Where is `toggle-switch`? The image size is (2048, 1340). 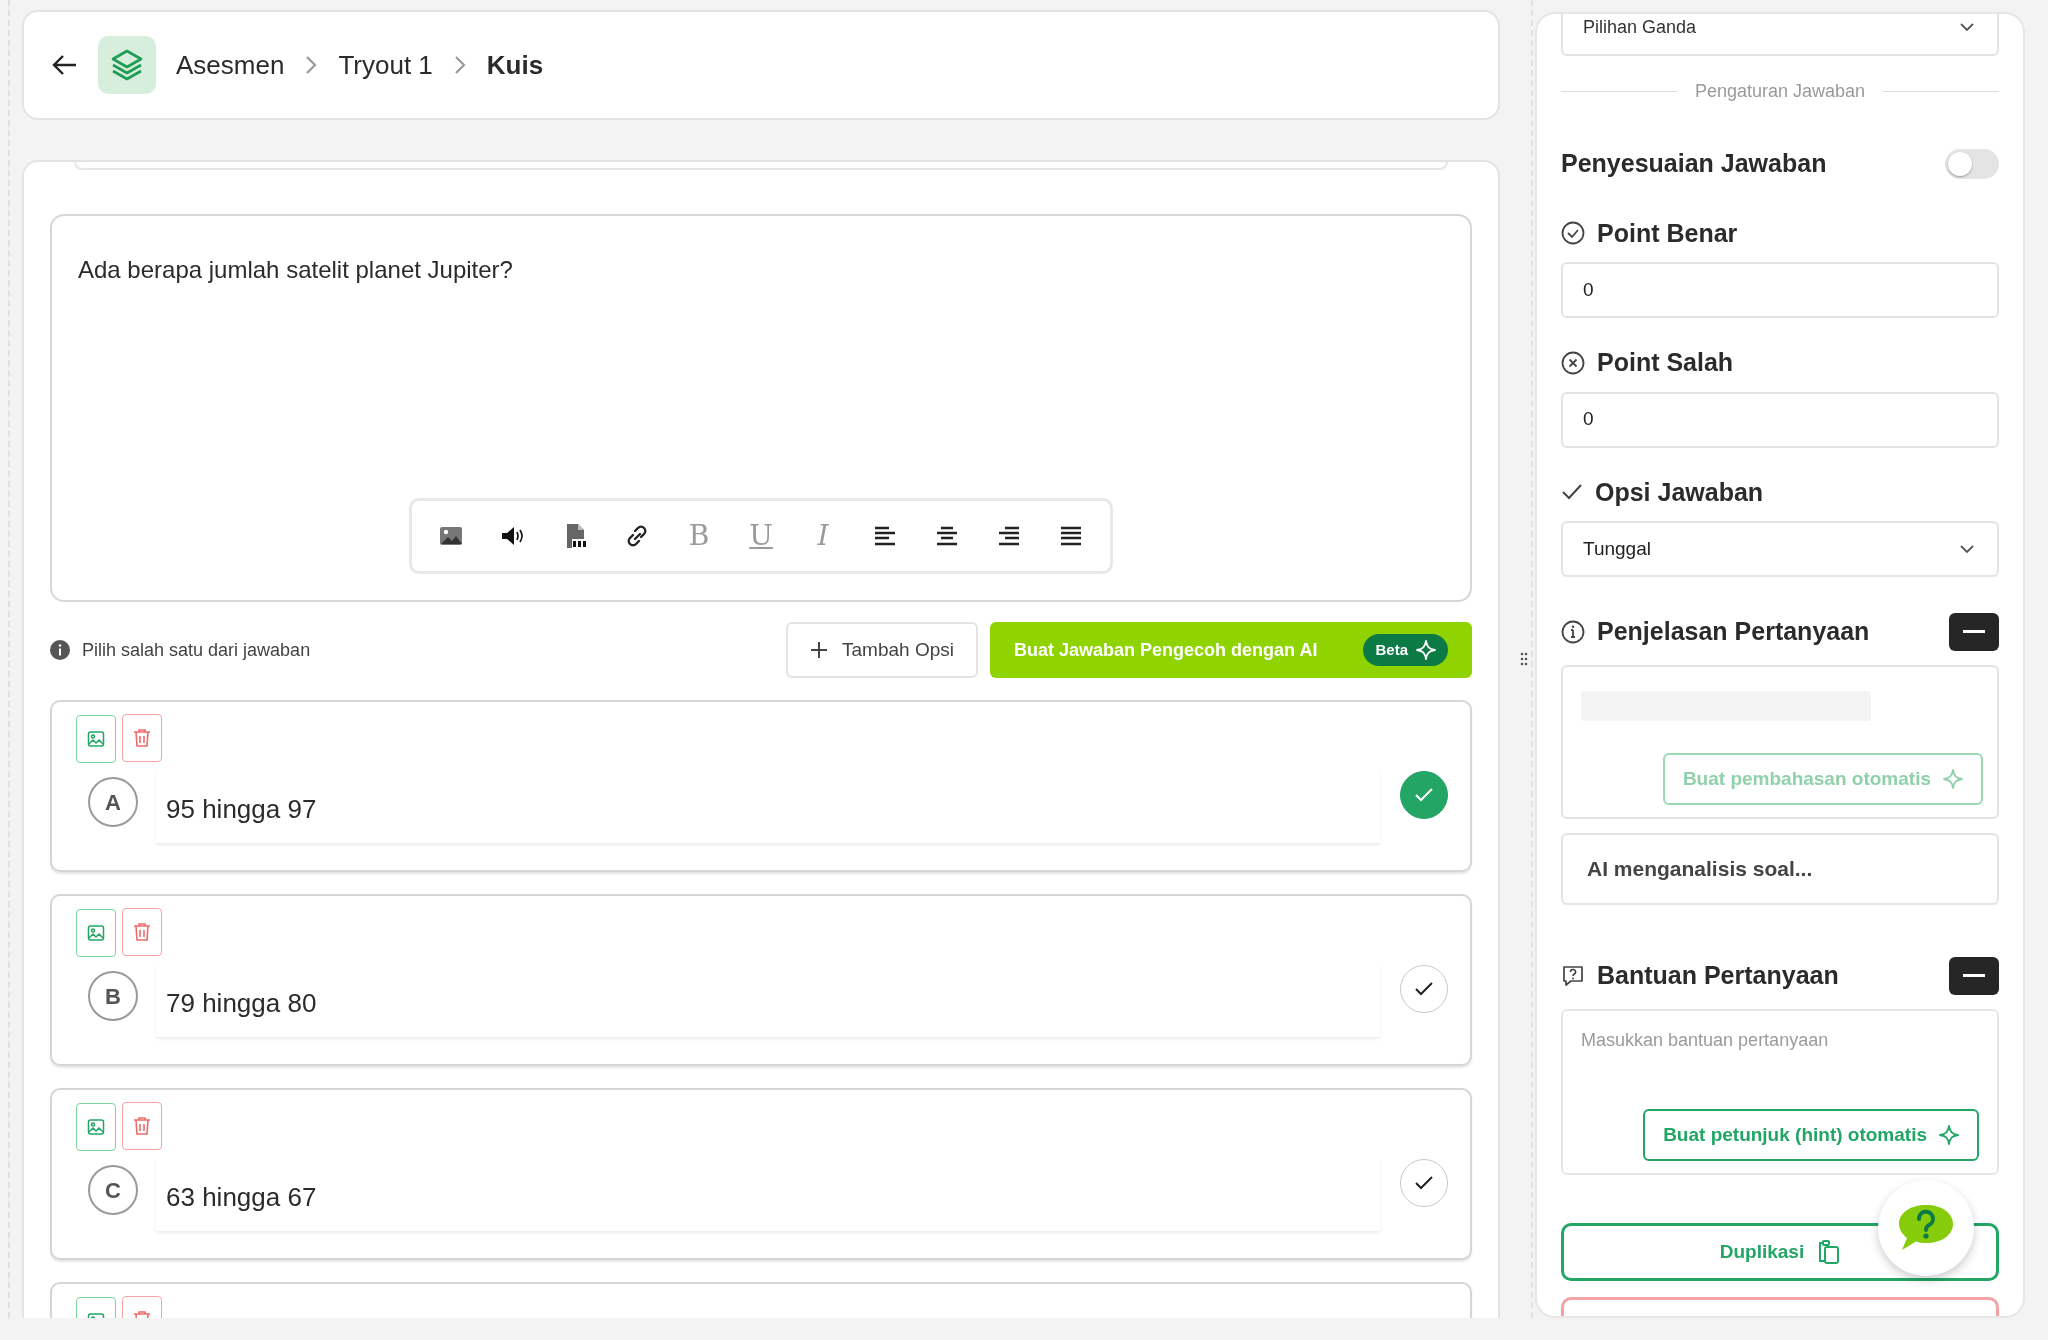 toggle-switch is located at coordinates (1972, 163).